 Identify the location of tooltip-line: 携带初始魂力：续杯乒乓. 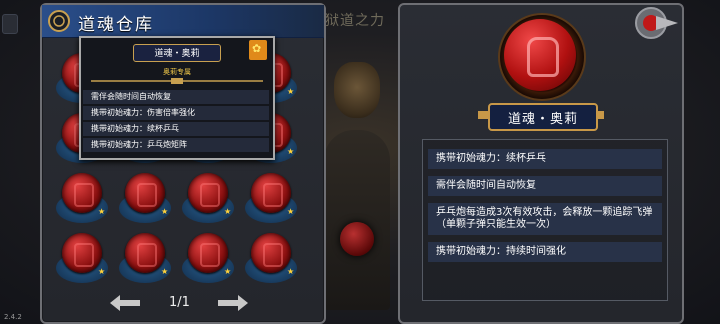
(176, 129).